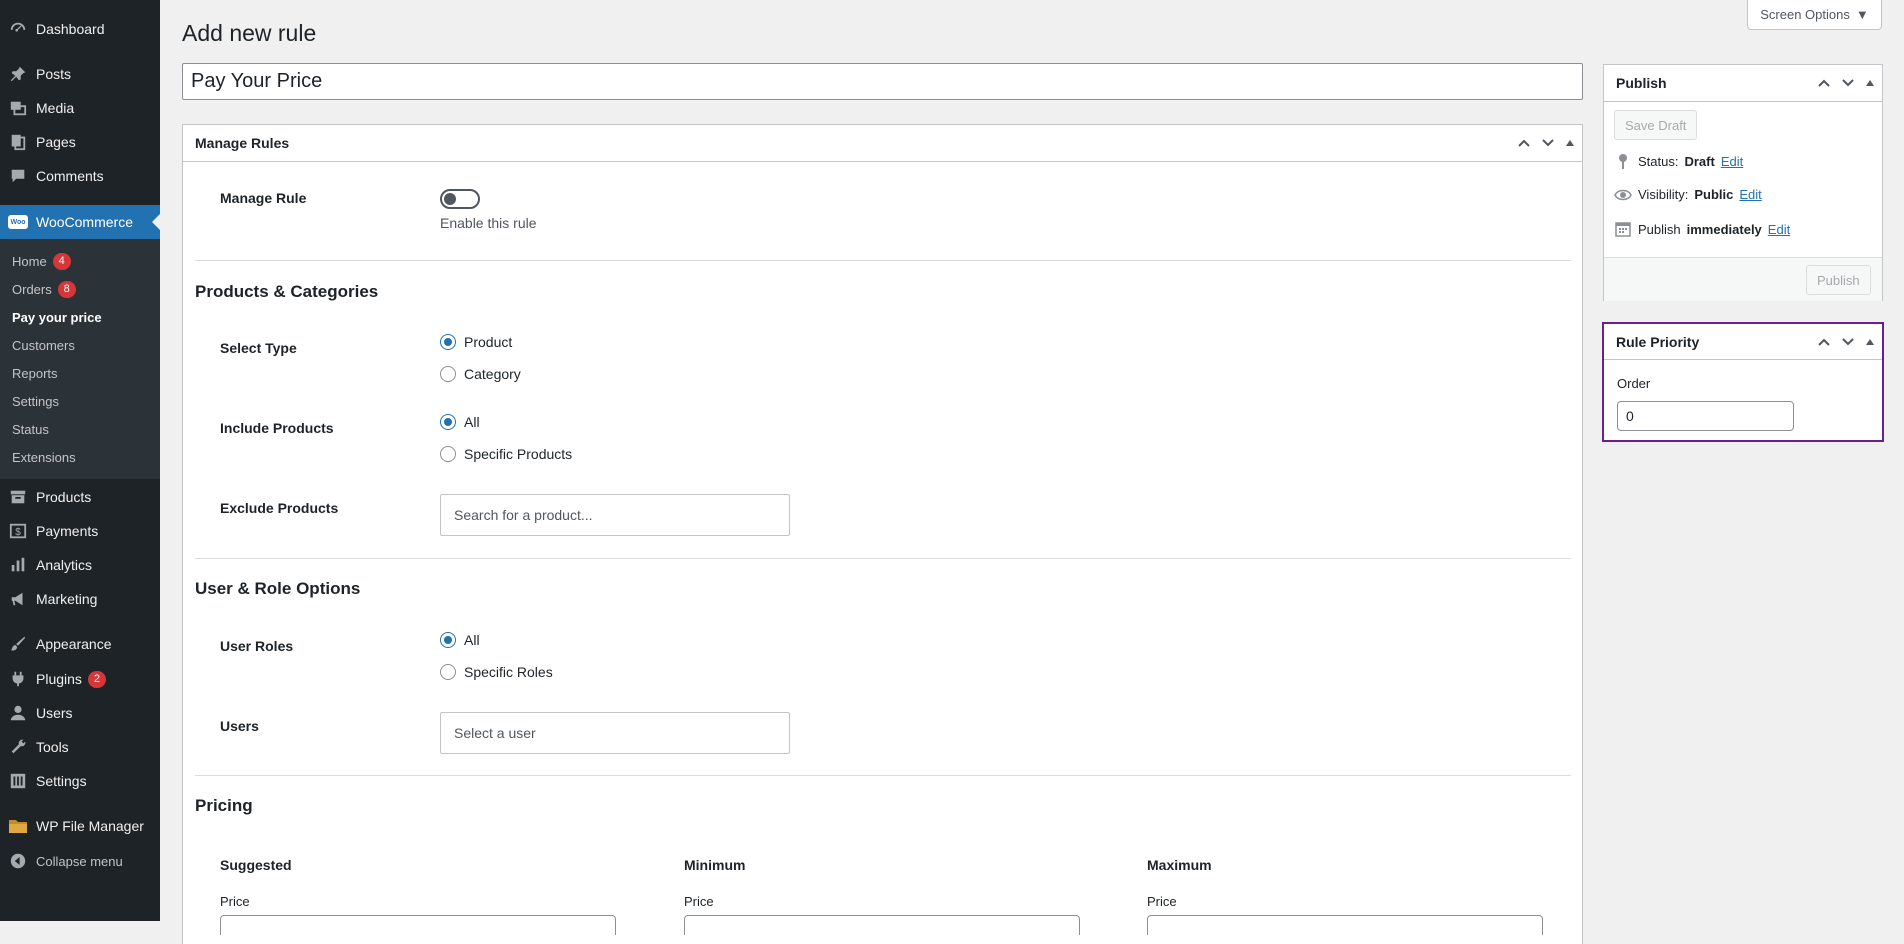 The image size is (1904, 944). Describe the element at coordinates (18, 599) in the screenshot. I see `megaphone-icon` at that location.